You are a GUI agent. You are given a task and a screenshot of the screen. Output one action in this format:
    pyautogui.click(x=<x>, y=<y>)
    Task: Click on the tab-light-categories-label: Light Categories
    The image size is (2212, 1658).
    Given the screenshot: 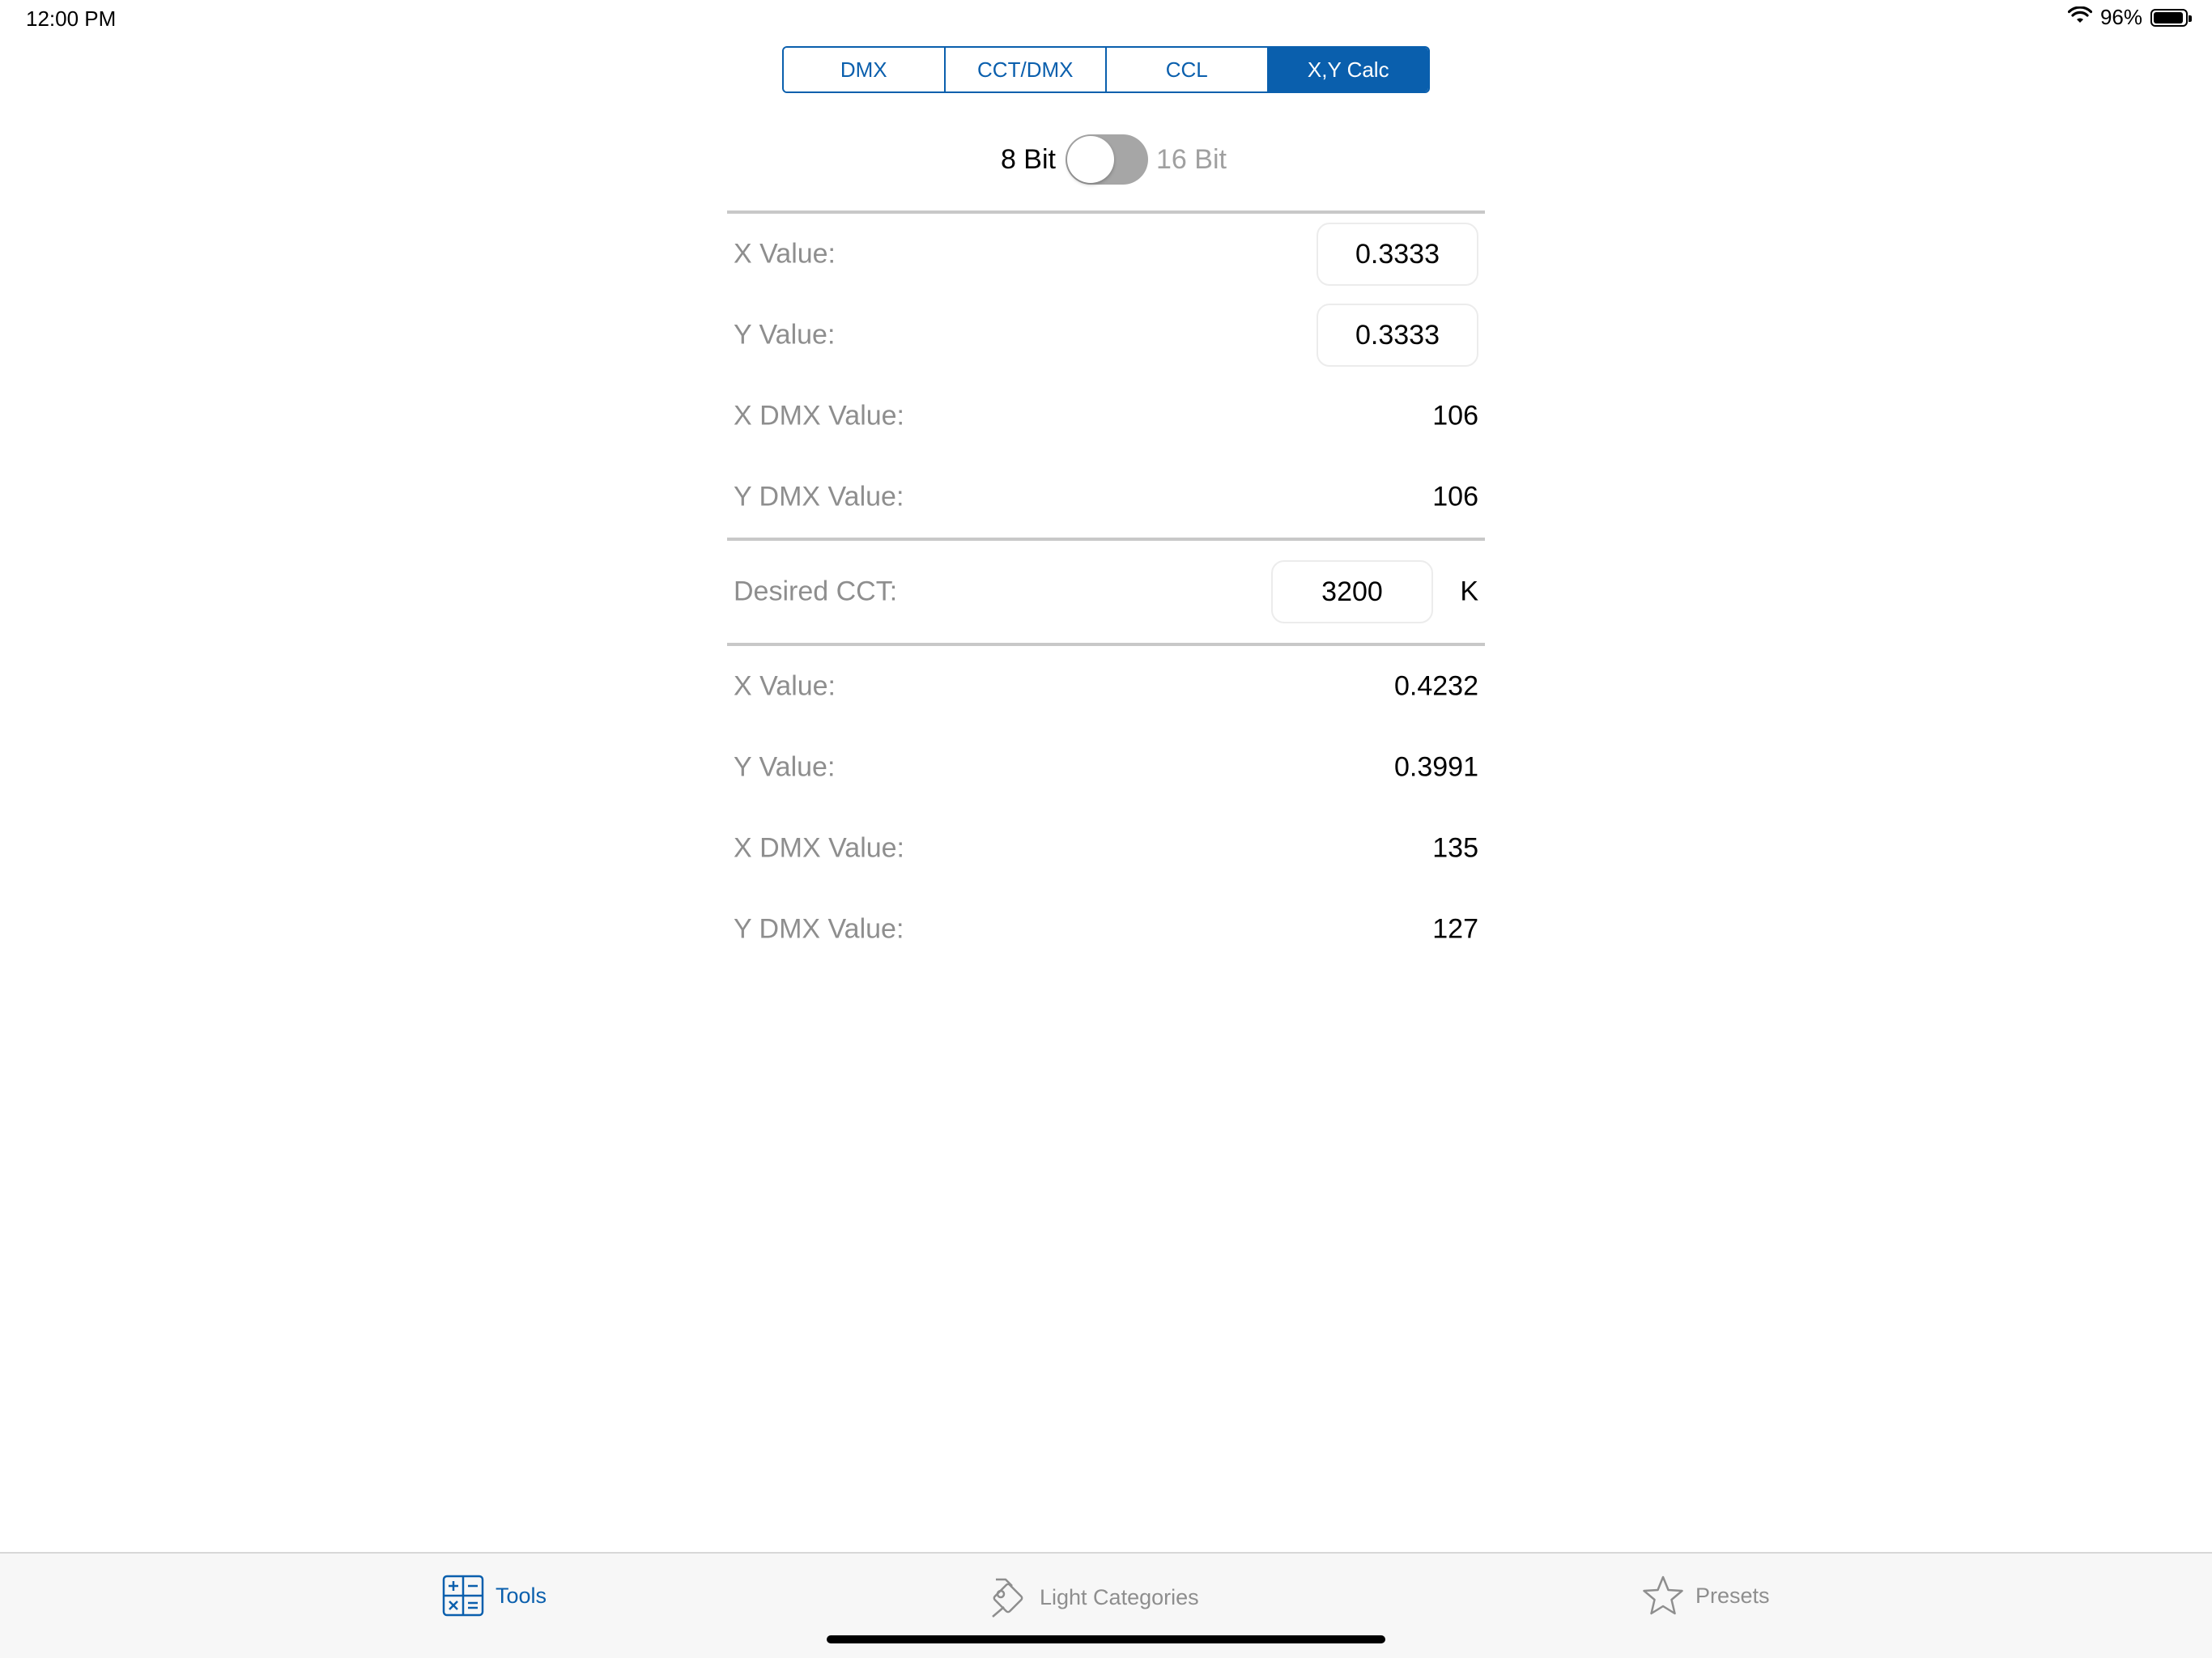 What is the action you would take?
    pyautogui.click(x=1120, y=1596)
    